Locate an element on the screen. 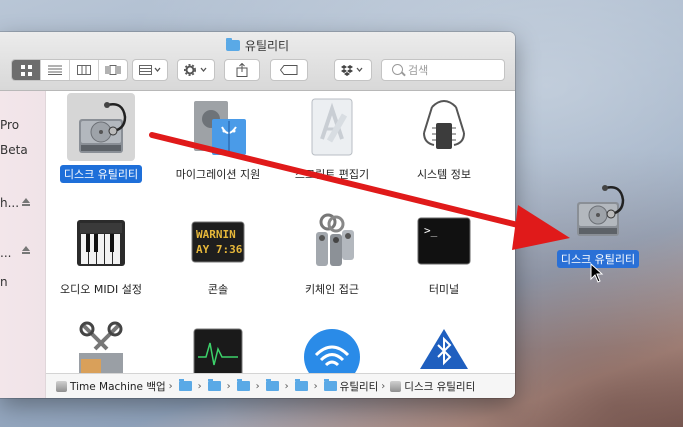 This screenshot has width=683, height=427. sidebar: Pro Beta h... ... n is located at coordinates (23, 244).